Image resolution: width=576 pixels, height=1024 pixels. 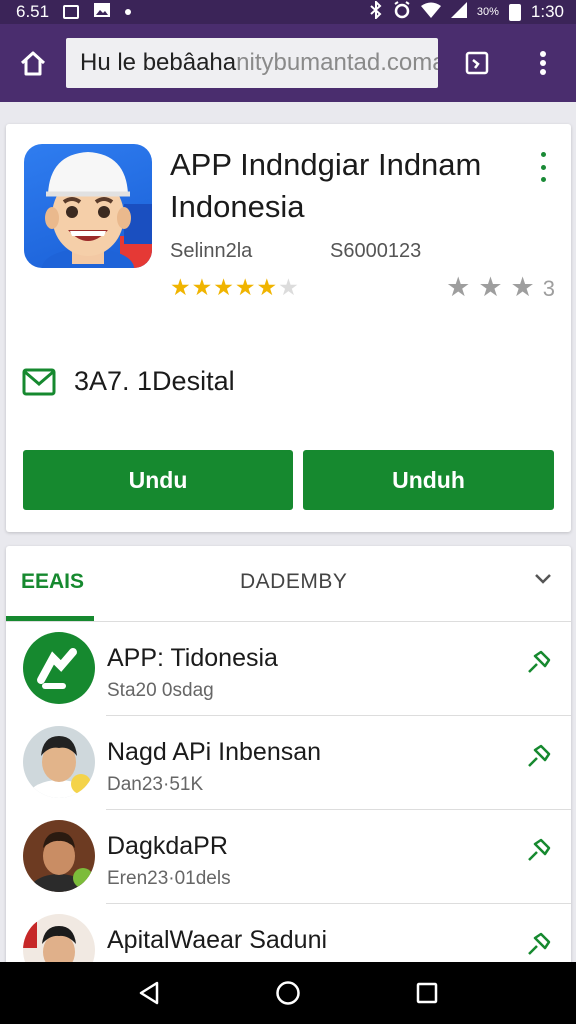 I want to click on home-circle-icon, so click(x=288, y=993).